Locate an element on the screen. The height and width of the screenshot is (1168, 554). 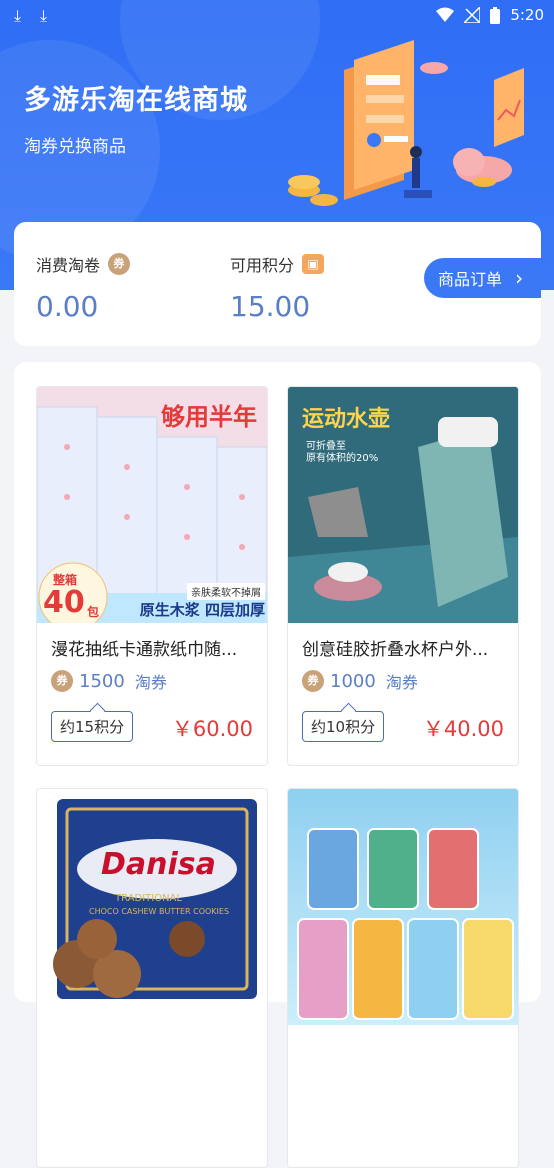
snack-jars-image is located at coordinates (405, 924).